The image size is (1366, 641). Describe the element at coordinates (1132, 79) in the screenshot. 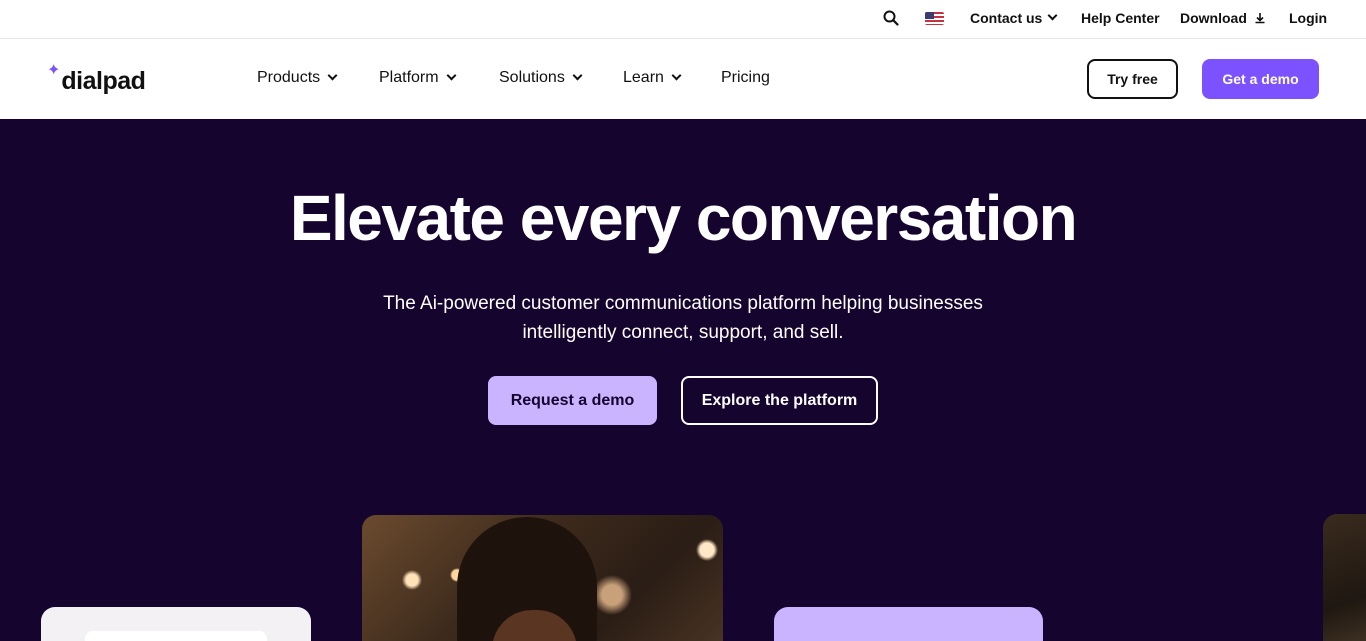

I see `try-free-button: Try free` at that location.